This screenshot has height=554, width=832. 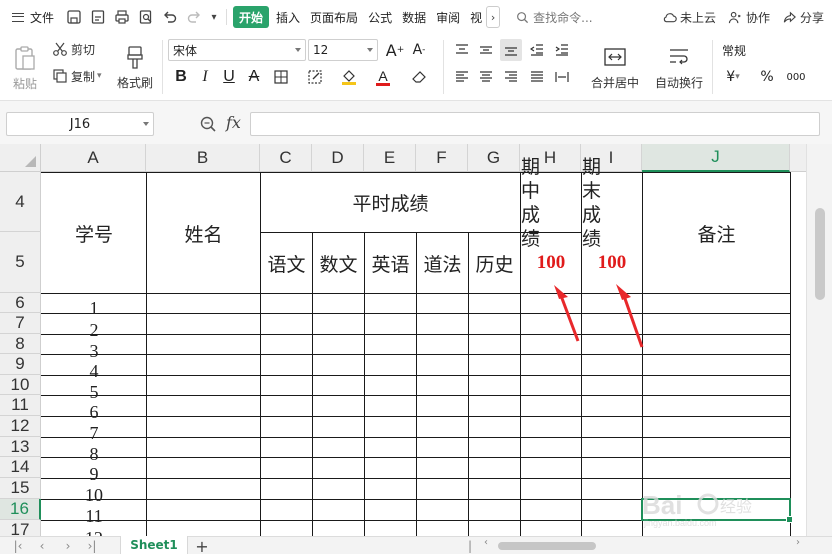 I want to click on underline-icon: U, so click(x=229, y=77).